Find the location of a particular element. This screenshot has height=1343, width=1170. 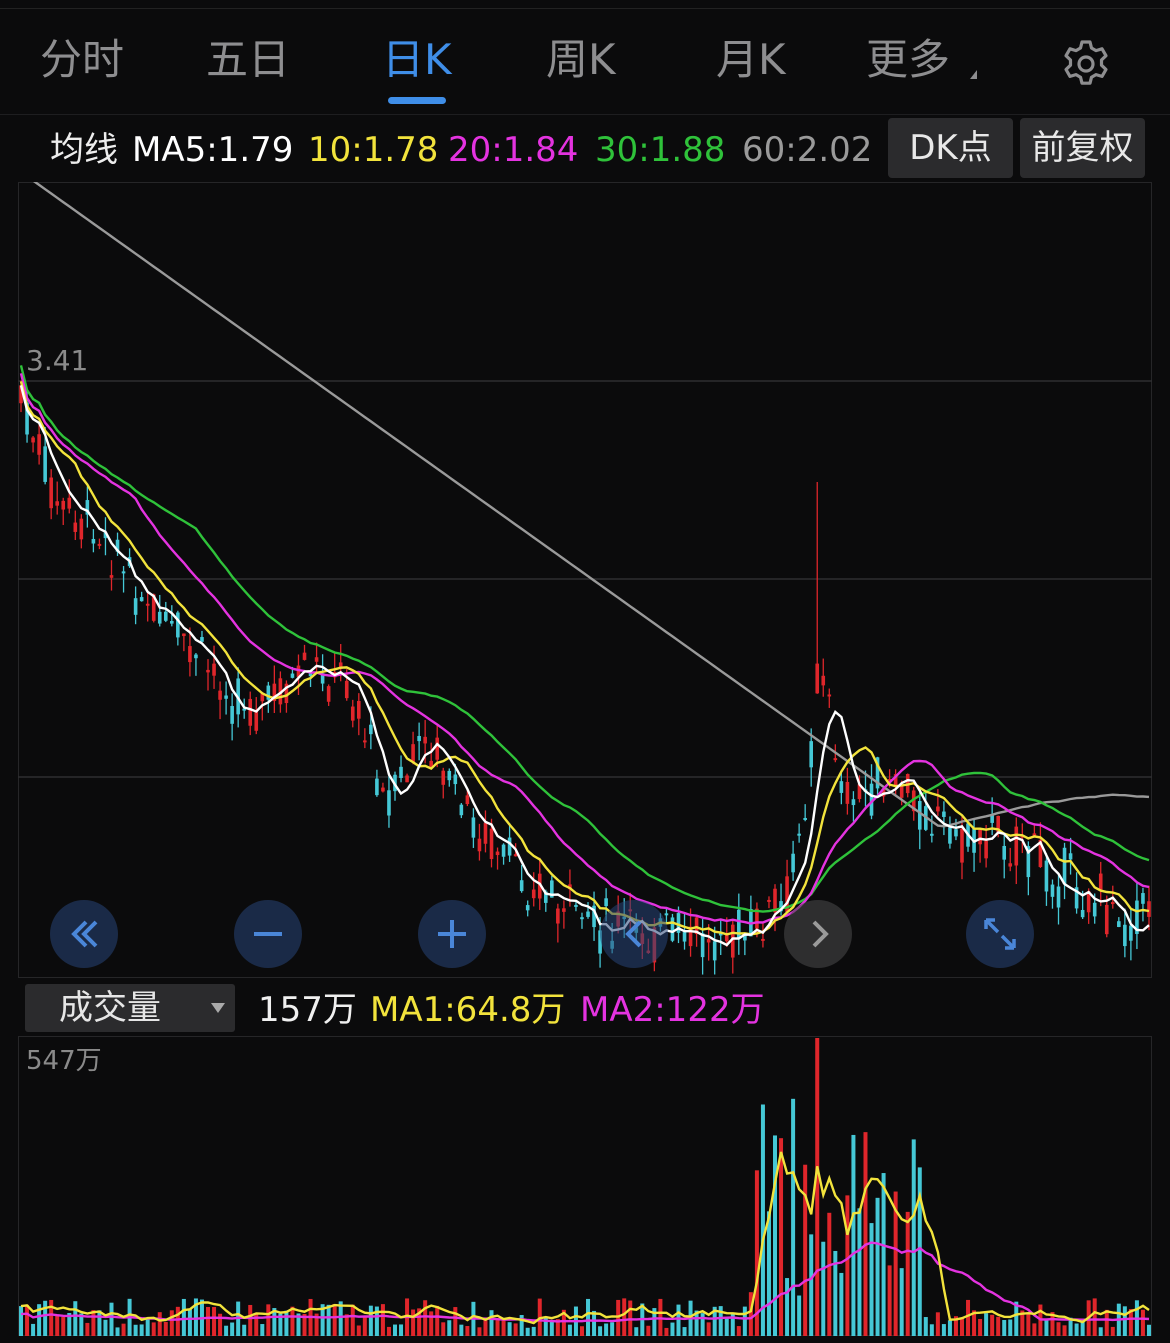

chevron-down-icon is located at coordinates (218, 1008).